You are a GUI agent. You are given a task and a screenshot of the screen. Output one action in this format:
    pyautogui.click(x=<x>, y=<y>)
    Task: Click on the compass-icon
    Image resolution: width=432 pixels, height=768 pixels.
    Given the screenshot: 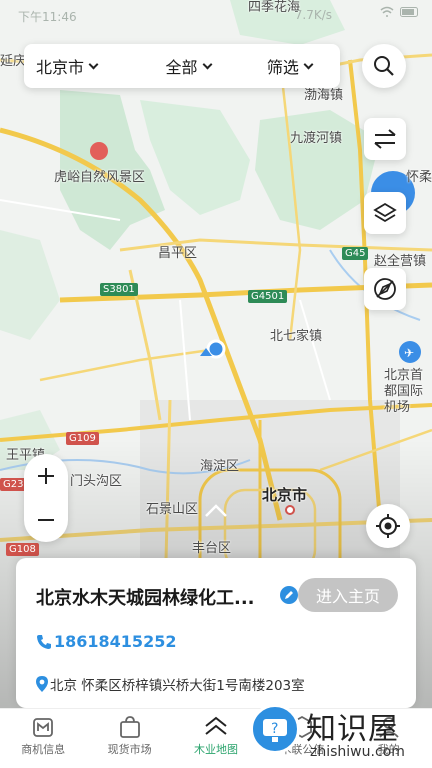 What is the action you would take?
    pyautogui.click(x=385, y=289)
    